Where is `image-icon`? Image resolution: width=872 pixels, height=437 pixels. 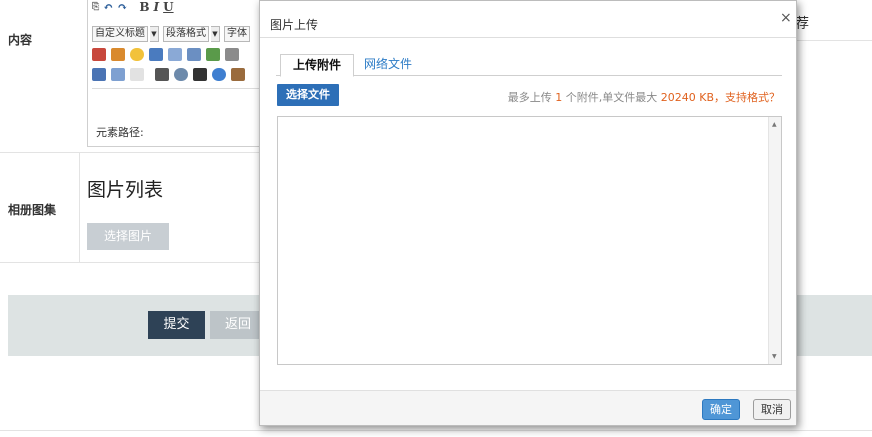 image-icon is located at coordinates (99, 54).